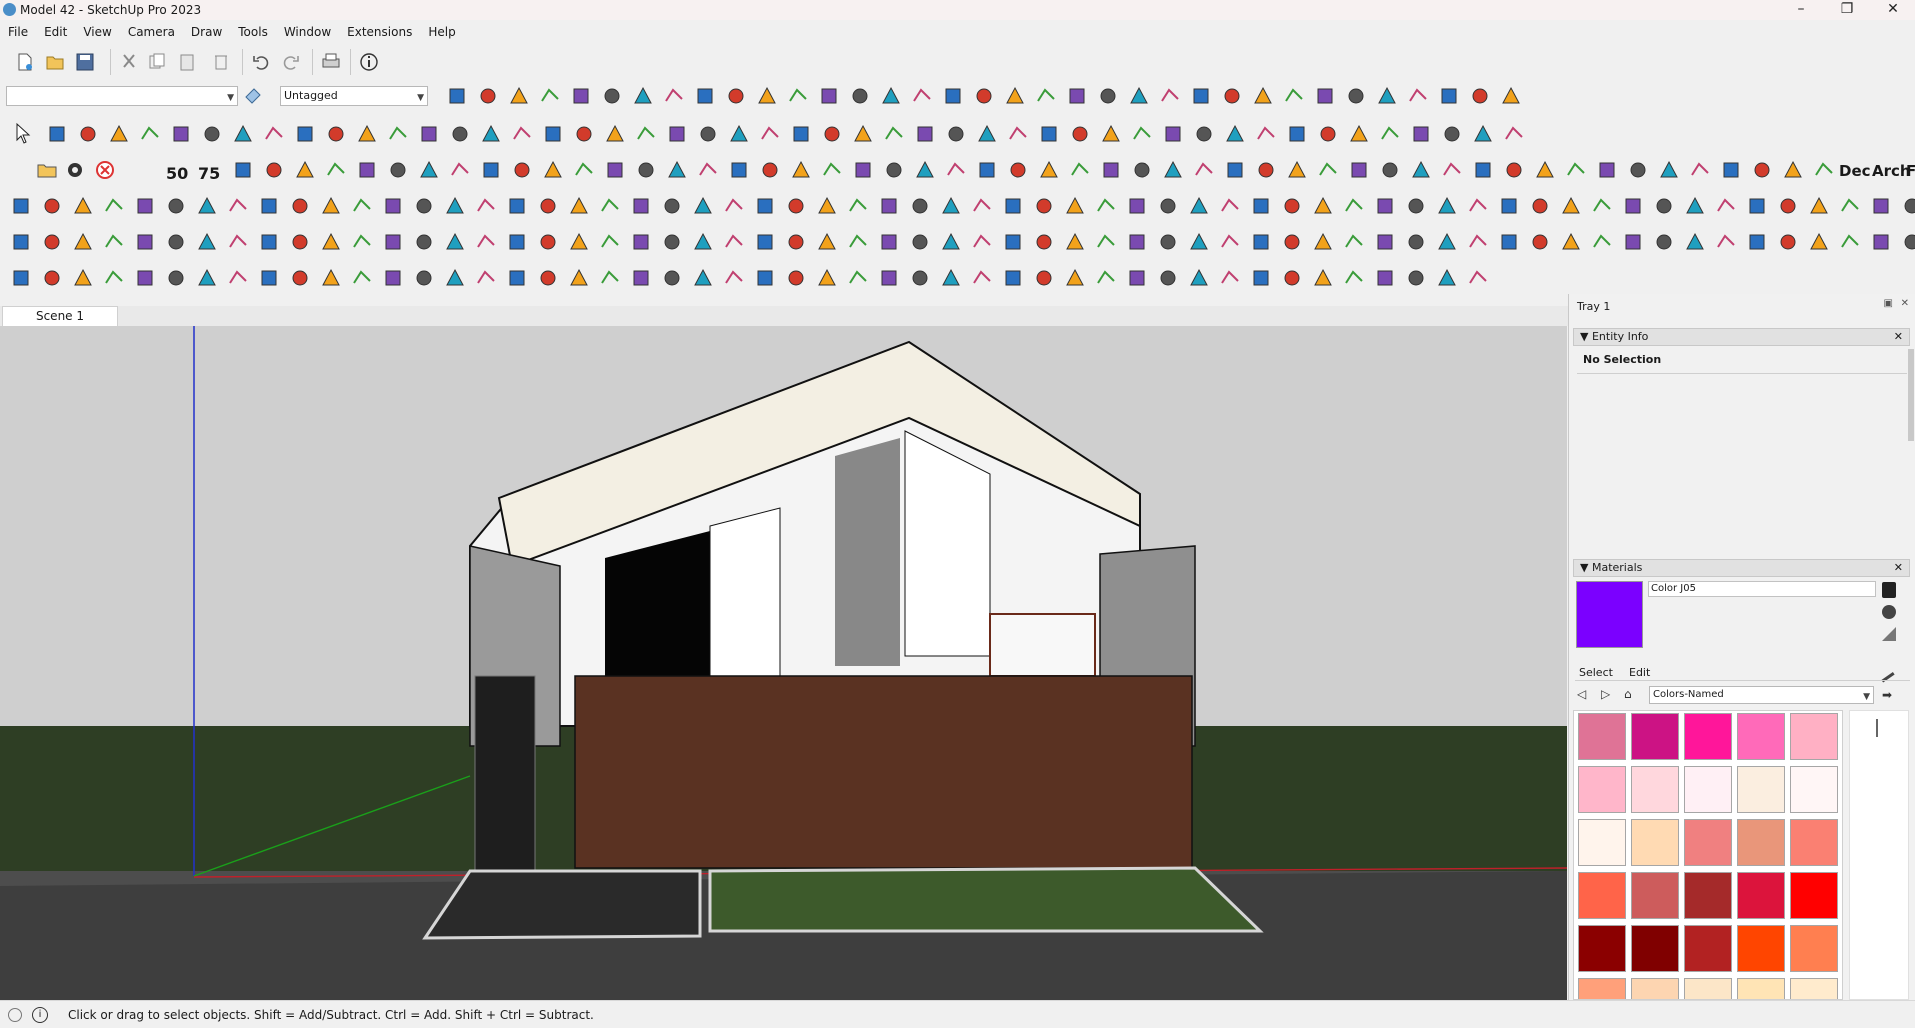 This screenshot has width=1915, height=1028. What do you see at coordinates (1639, 672) in the screenshot?
I see `tab-edit: Edit` at bounding box center [1639, 672].